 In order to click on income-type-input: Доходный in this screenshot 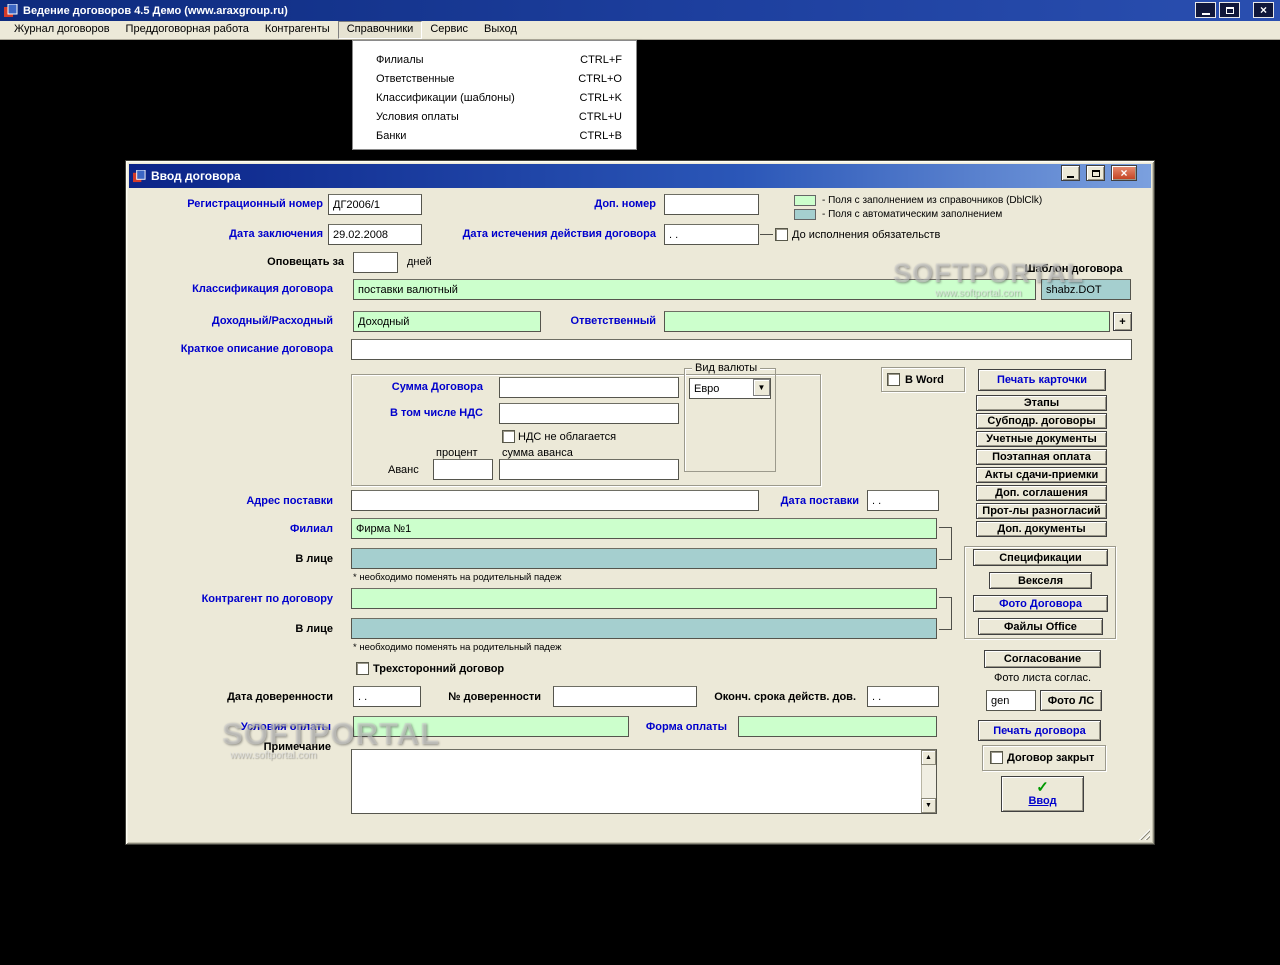, I will do `click(447, 321)`.